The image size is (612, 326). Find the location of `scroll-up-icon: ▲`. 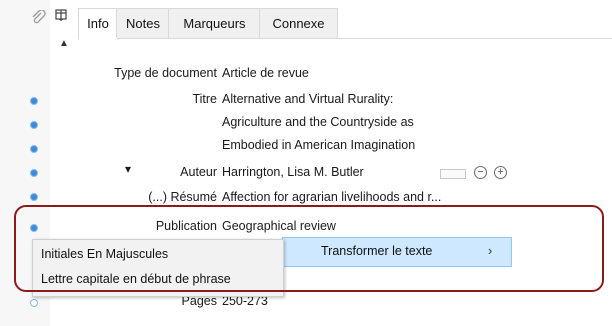

scroll-up-icon: ▲ is located at coordinates (64, 44).